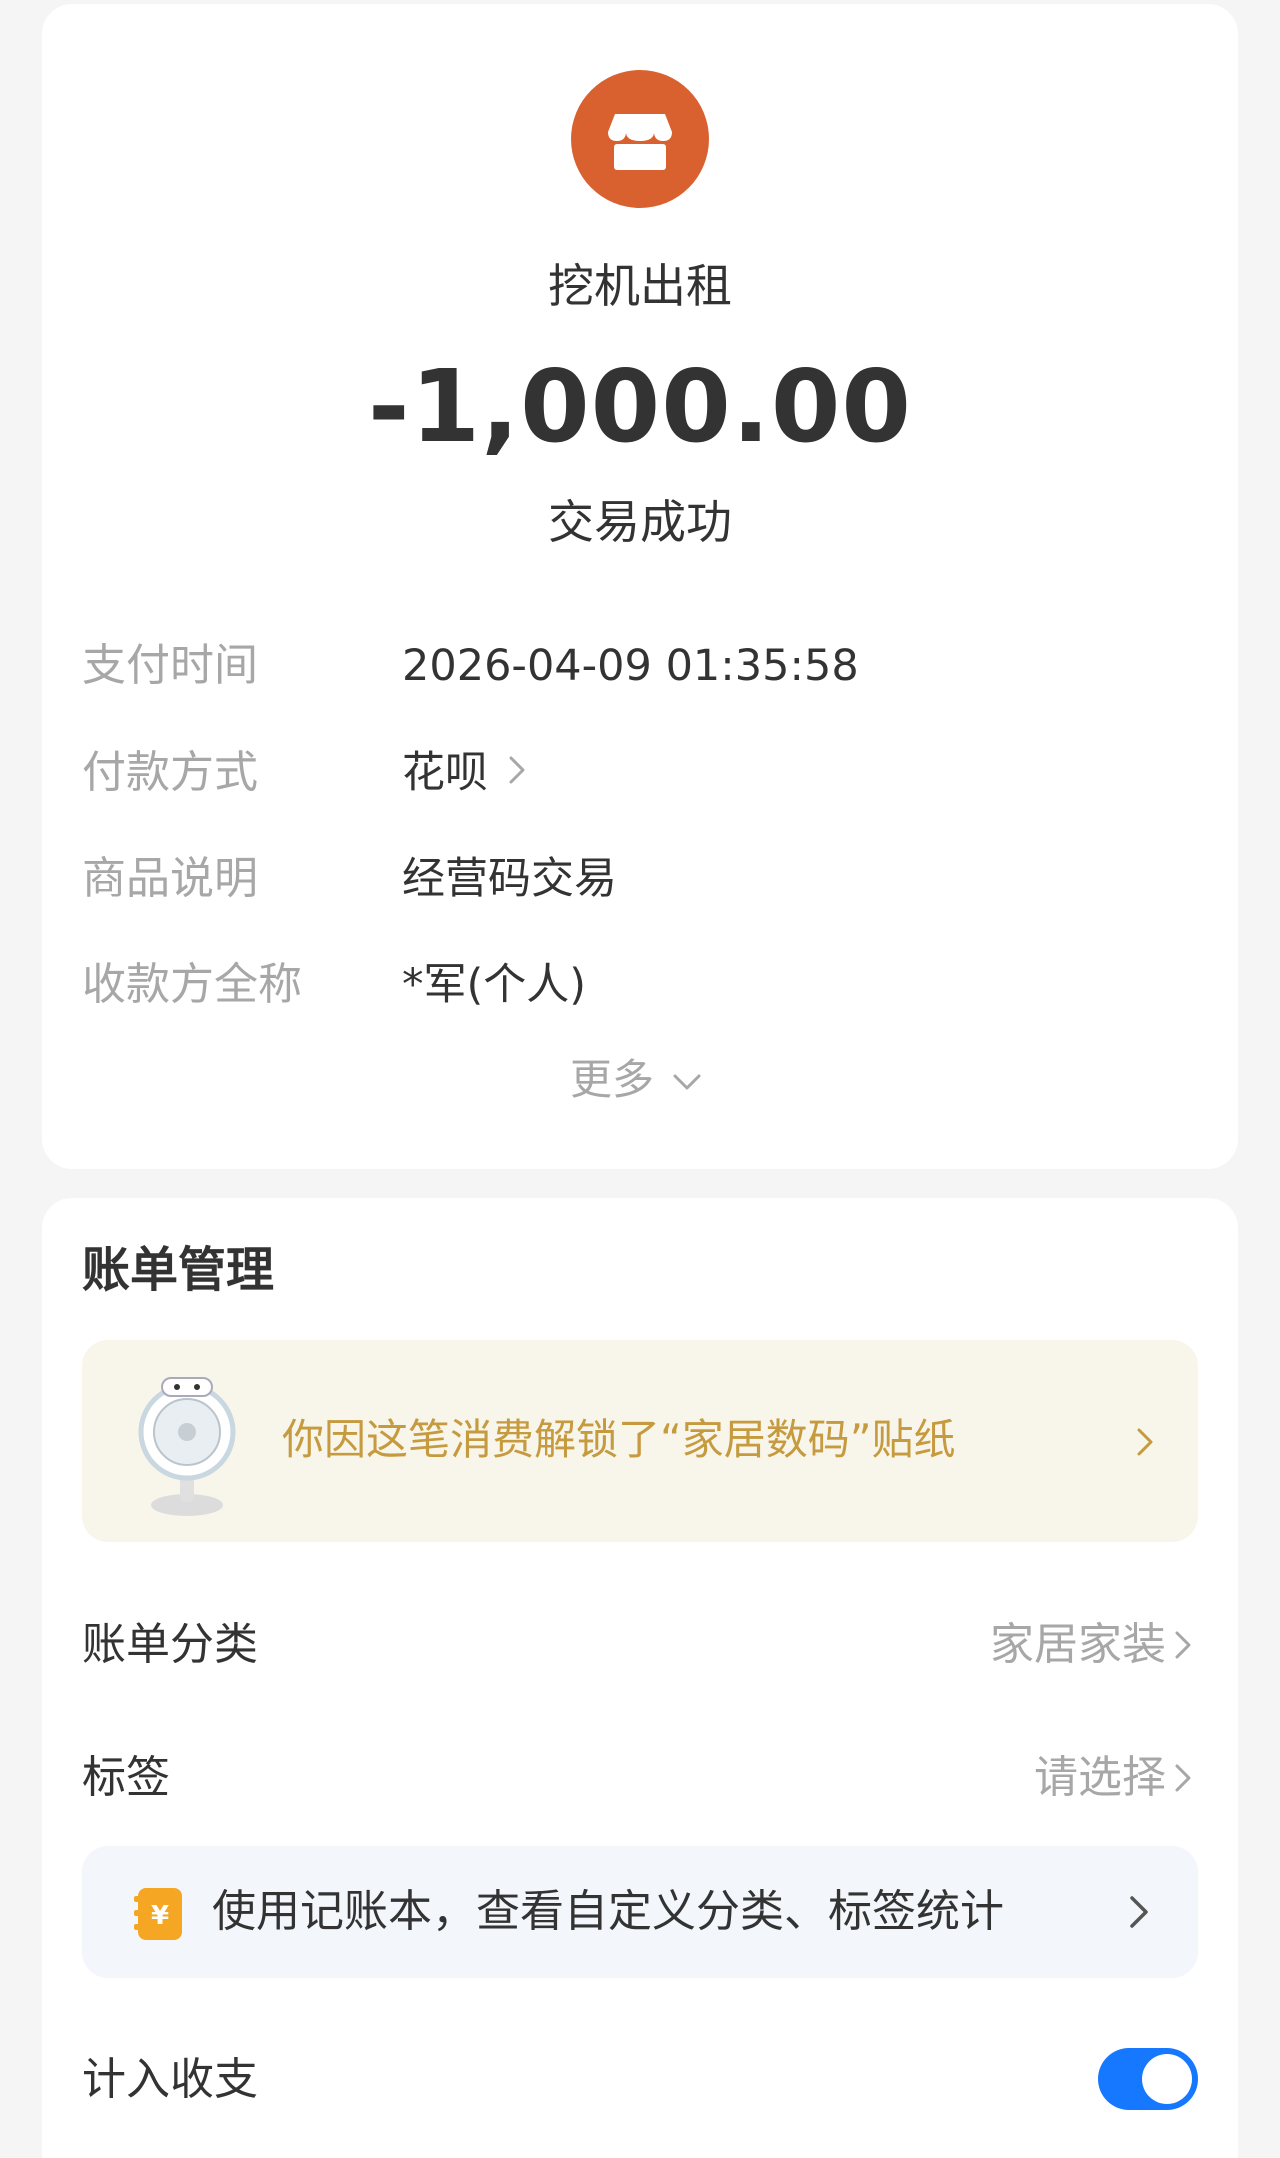  Describe the element at coordinates (640, 286) in the screenshot. I see `merchant-name: 挖机出租` at that location.